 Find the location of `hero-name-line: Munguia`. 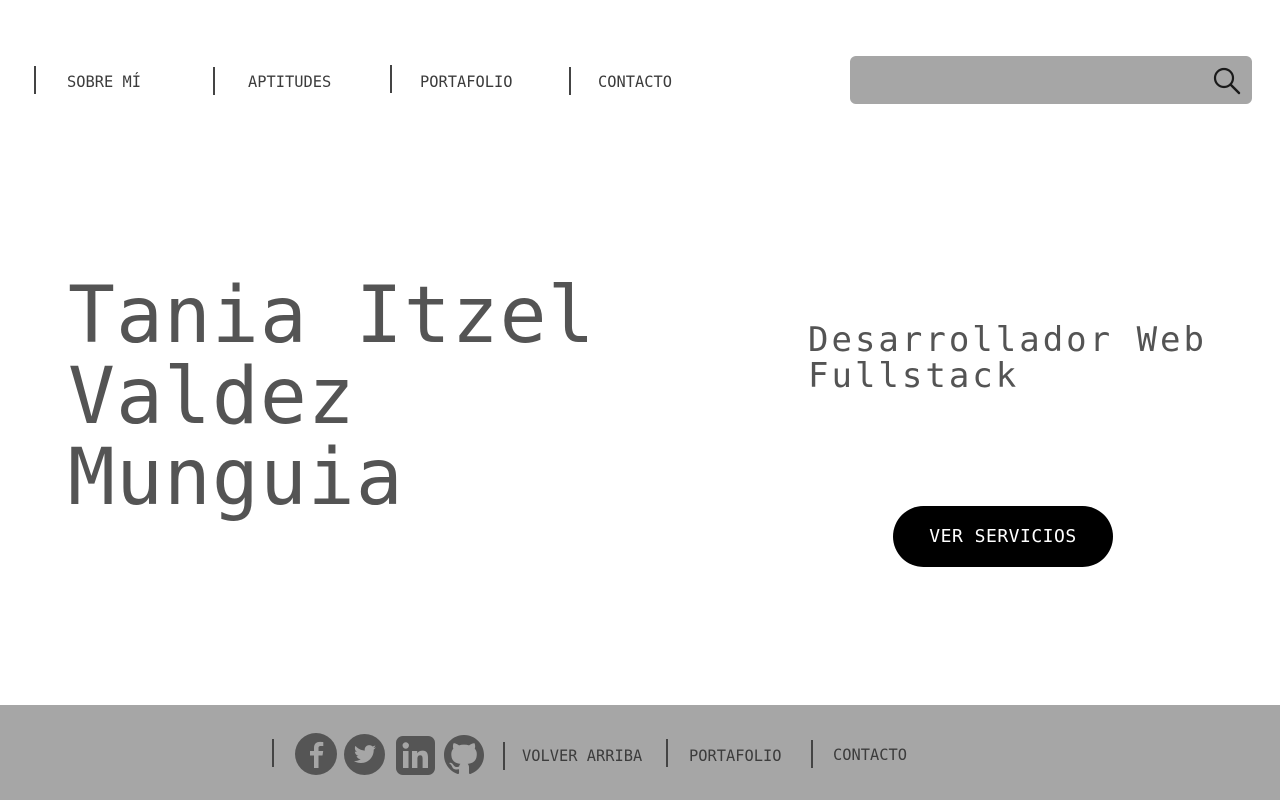

hero-name-line: Munguia is located at coordinates (236, 478).